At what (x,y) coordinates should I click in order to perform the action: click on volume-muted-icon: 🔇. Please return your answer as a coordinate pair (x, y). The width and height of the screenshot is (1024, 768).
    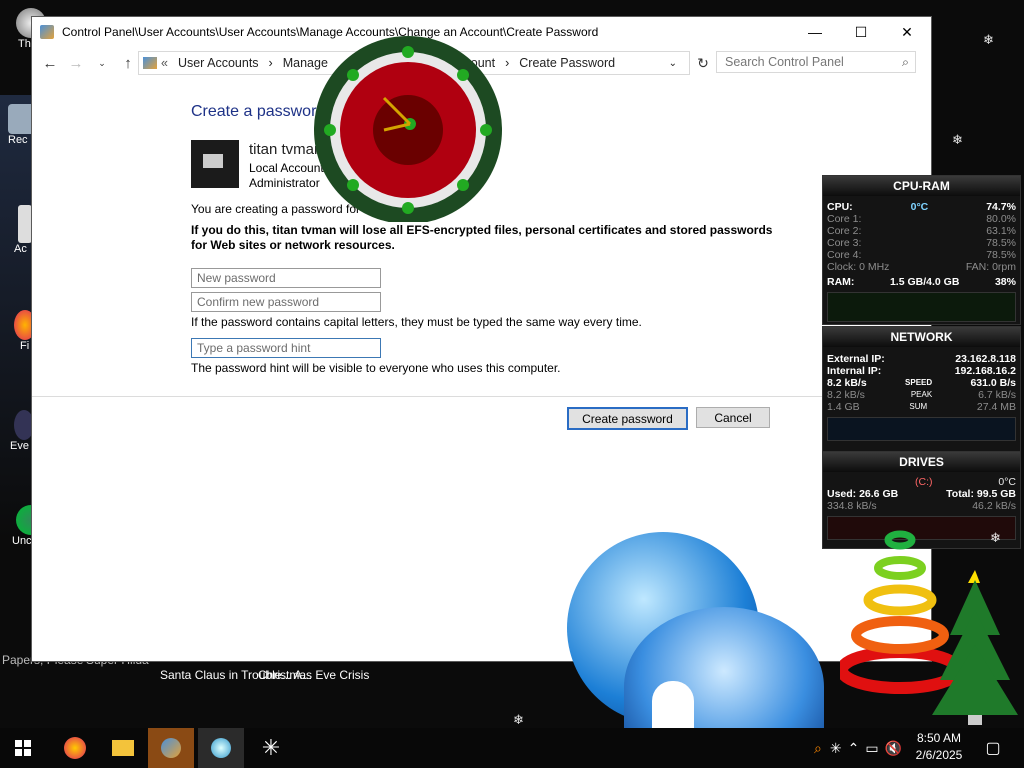
    Looking at the image, I should click on (893, 748).